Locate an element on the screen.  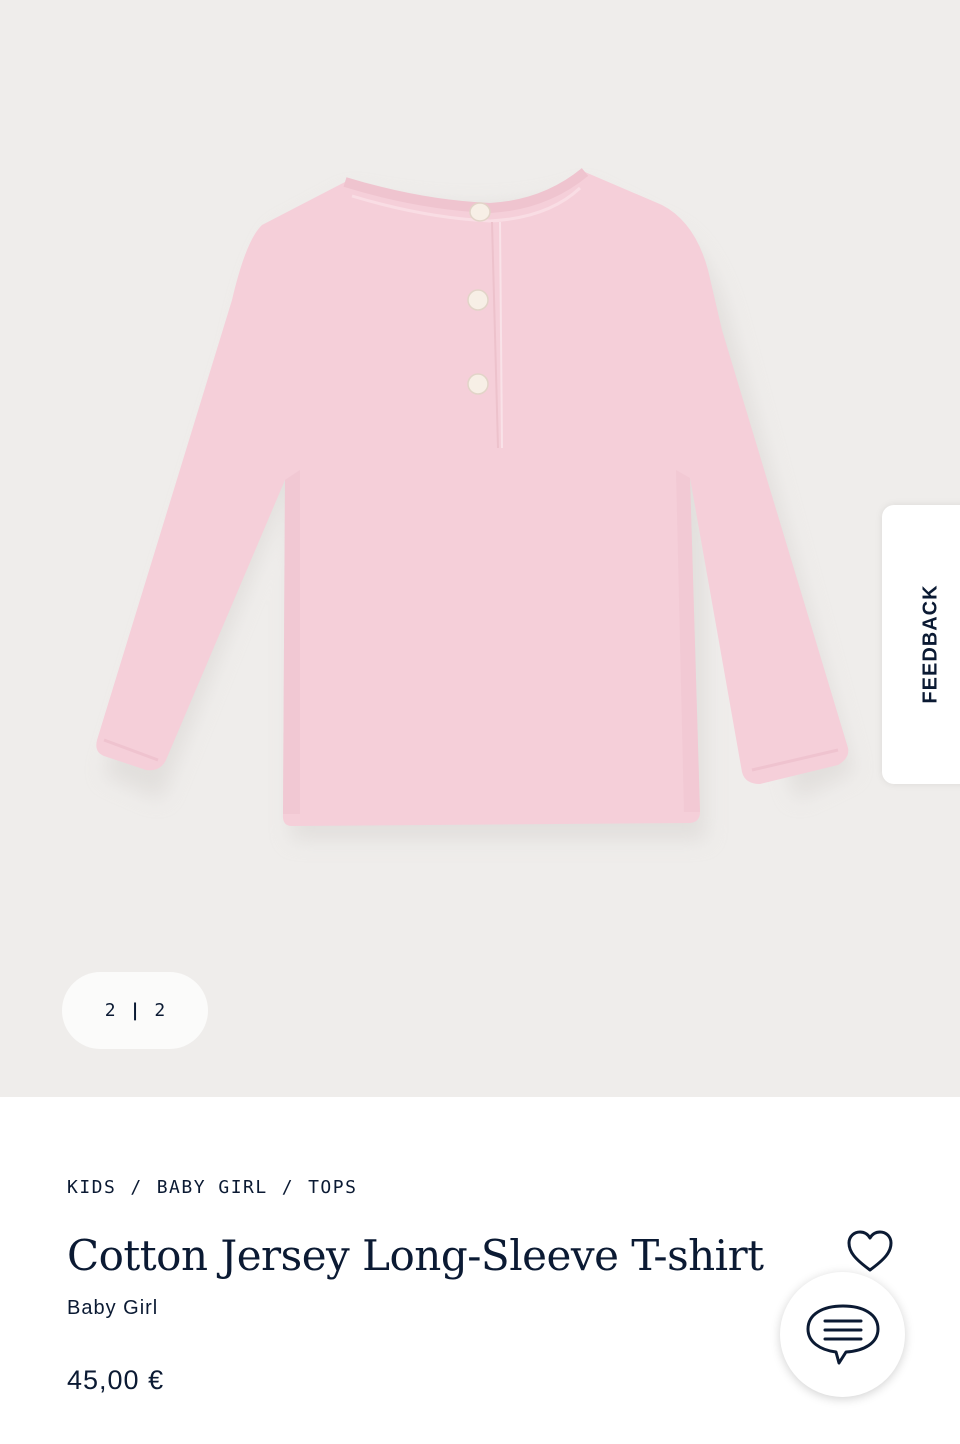
chat-bubble-icon is located at coordinates (842, 1334).